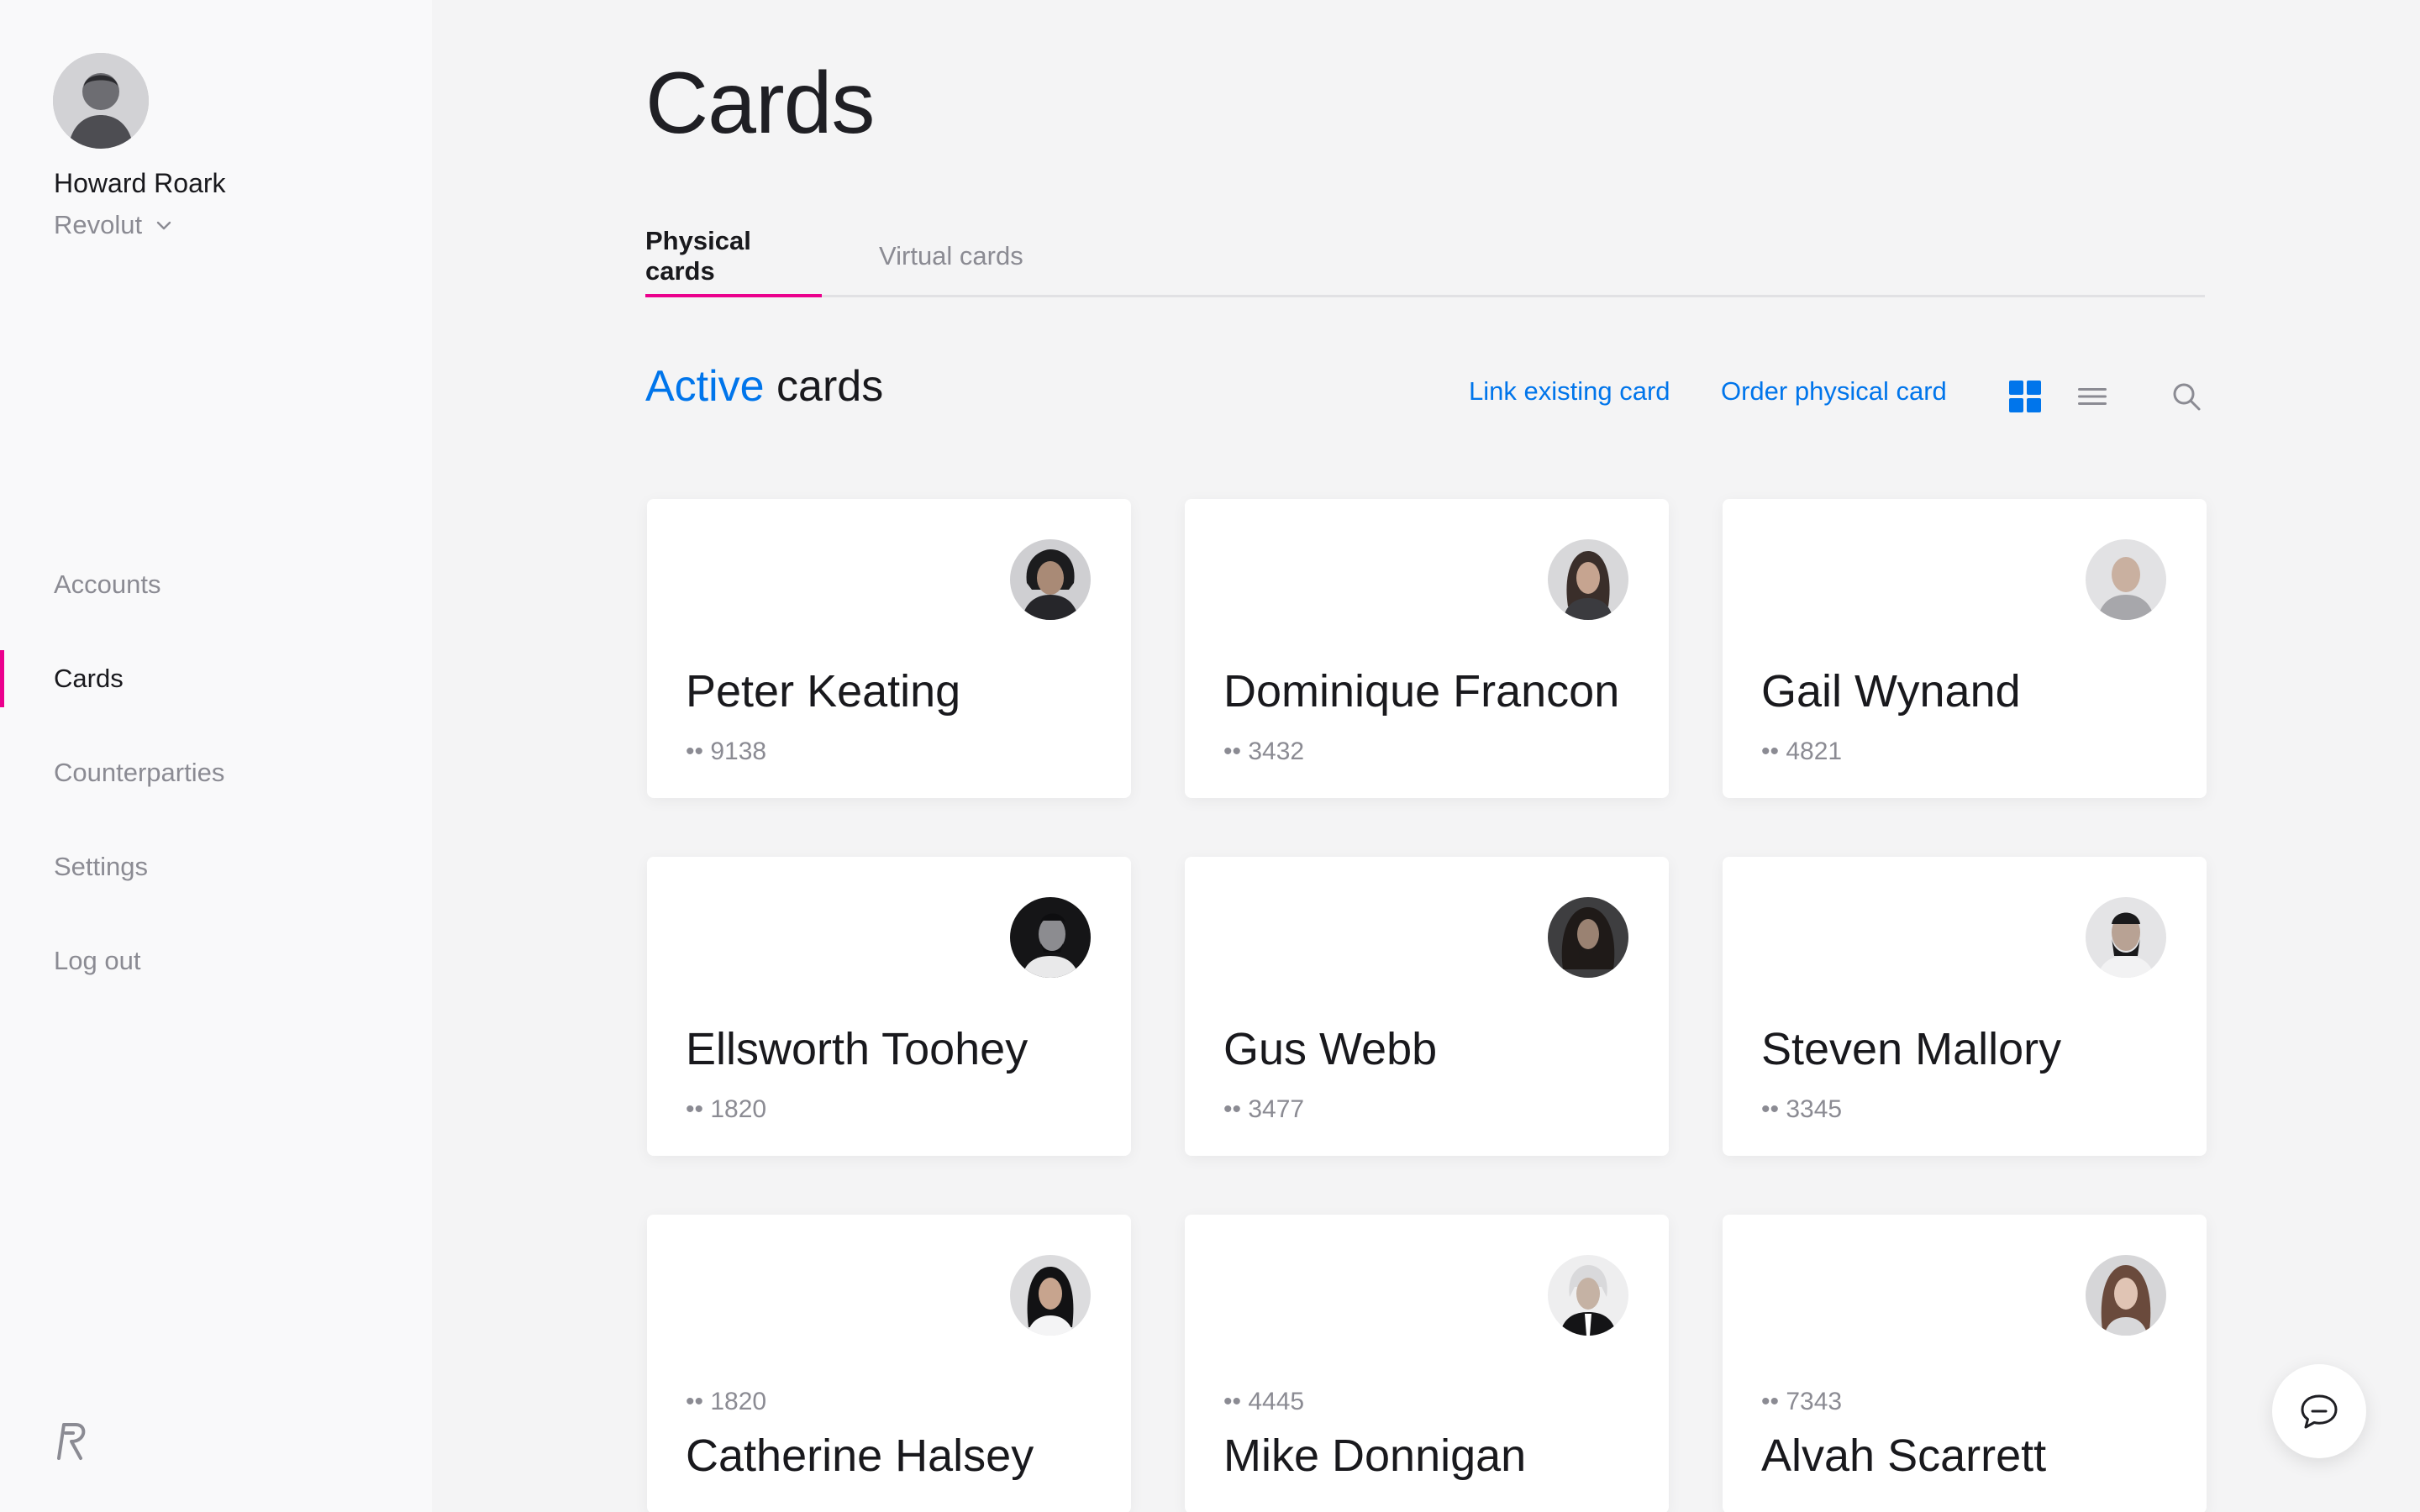 The height and width of the screenshot is (1512, 2420). I want to click on sidebar-item-label: Settings, so click(101, 866).